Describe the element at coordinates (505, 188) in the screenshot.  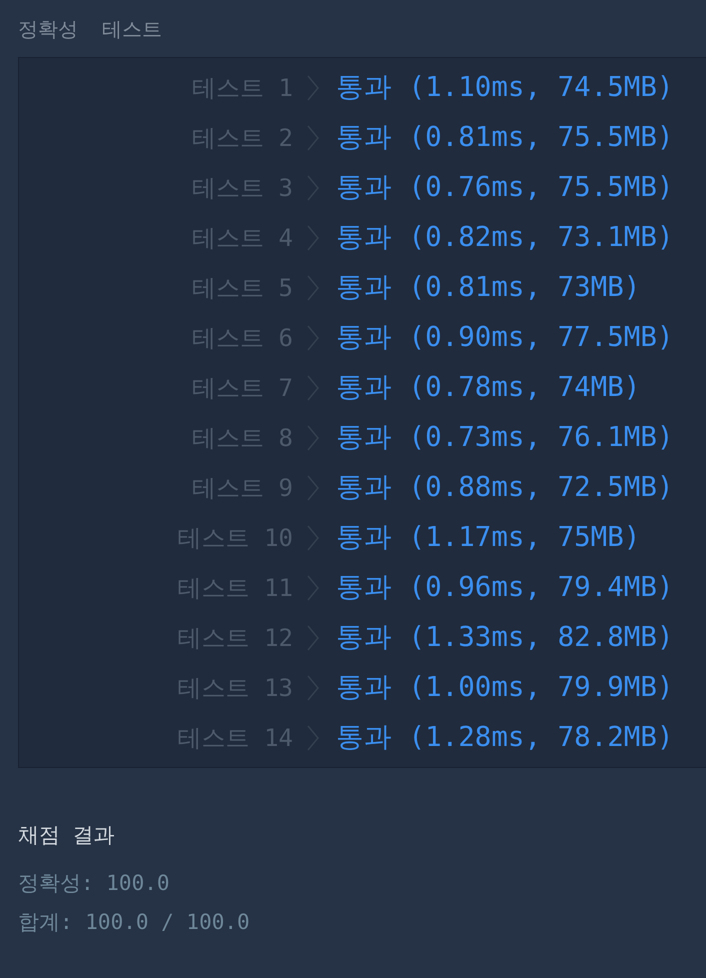
I see `test-result: 통과 (0.76ms, 75.5MB)` at that location.